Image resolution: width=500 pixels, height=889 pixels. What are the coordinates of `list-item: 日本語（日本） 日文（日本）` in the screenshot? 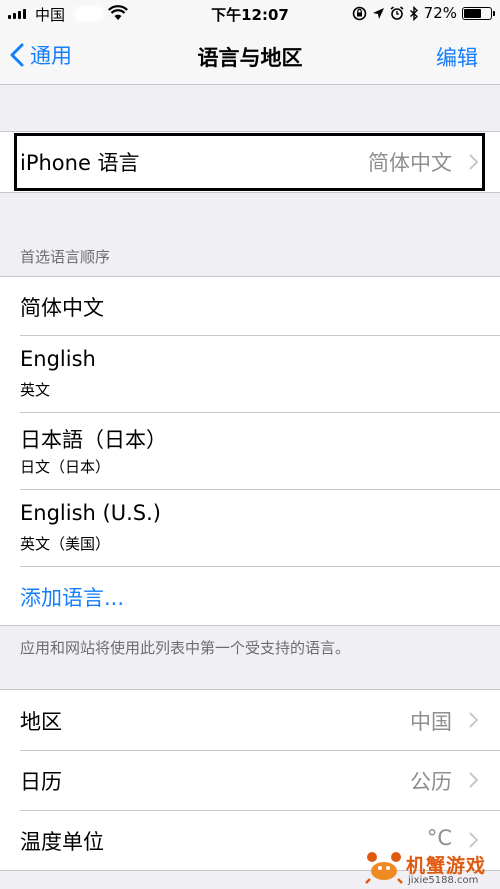 It's located at (250, 450).